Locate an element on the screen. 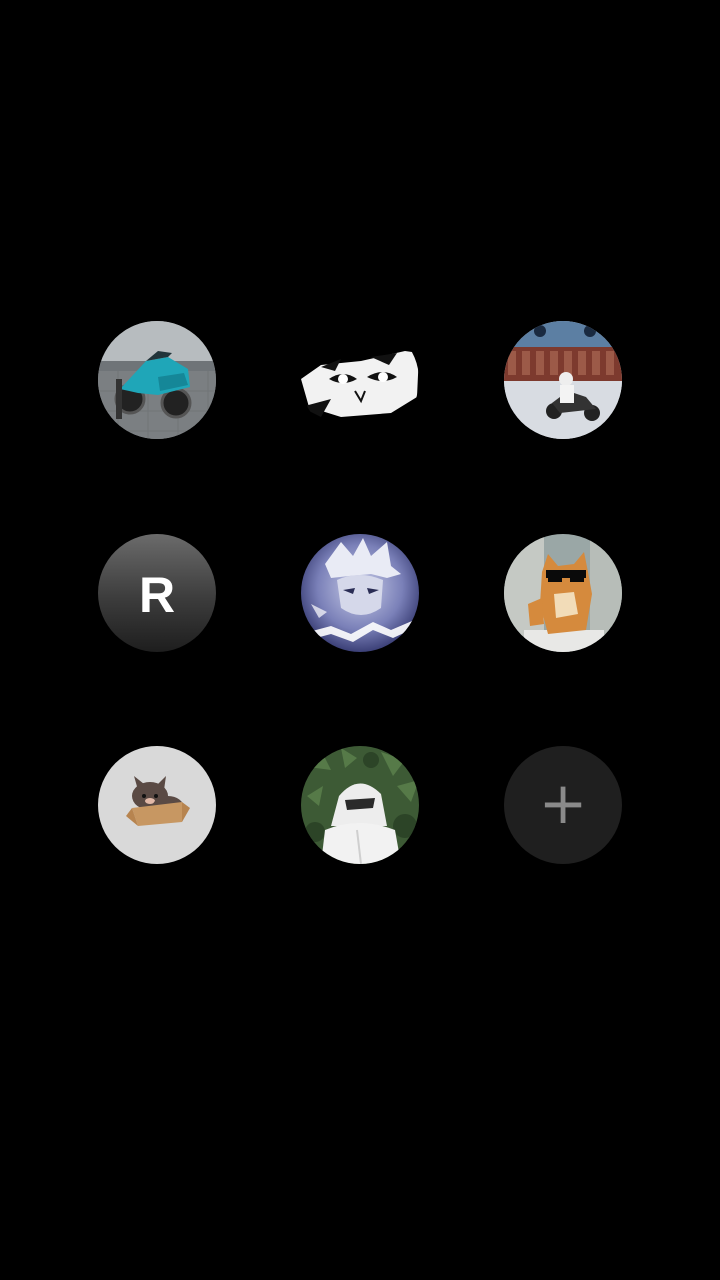 This screenshot has width=720, height=1280. profile-avatar-motorcycle is located at coordinates (157, 380).